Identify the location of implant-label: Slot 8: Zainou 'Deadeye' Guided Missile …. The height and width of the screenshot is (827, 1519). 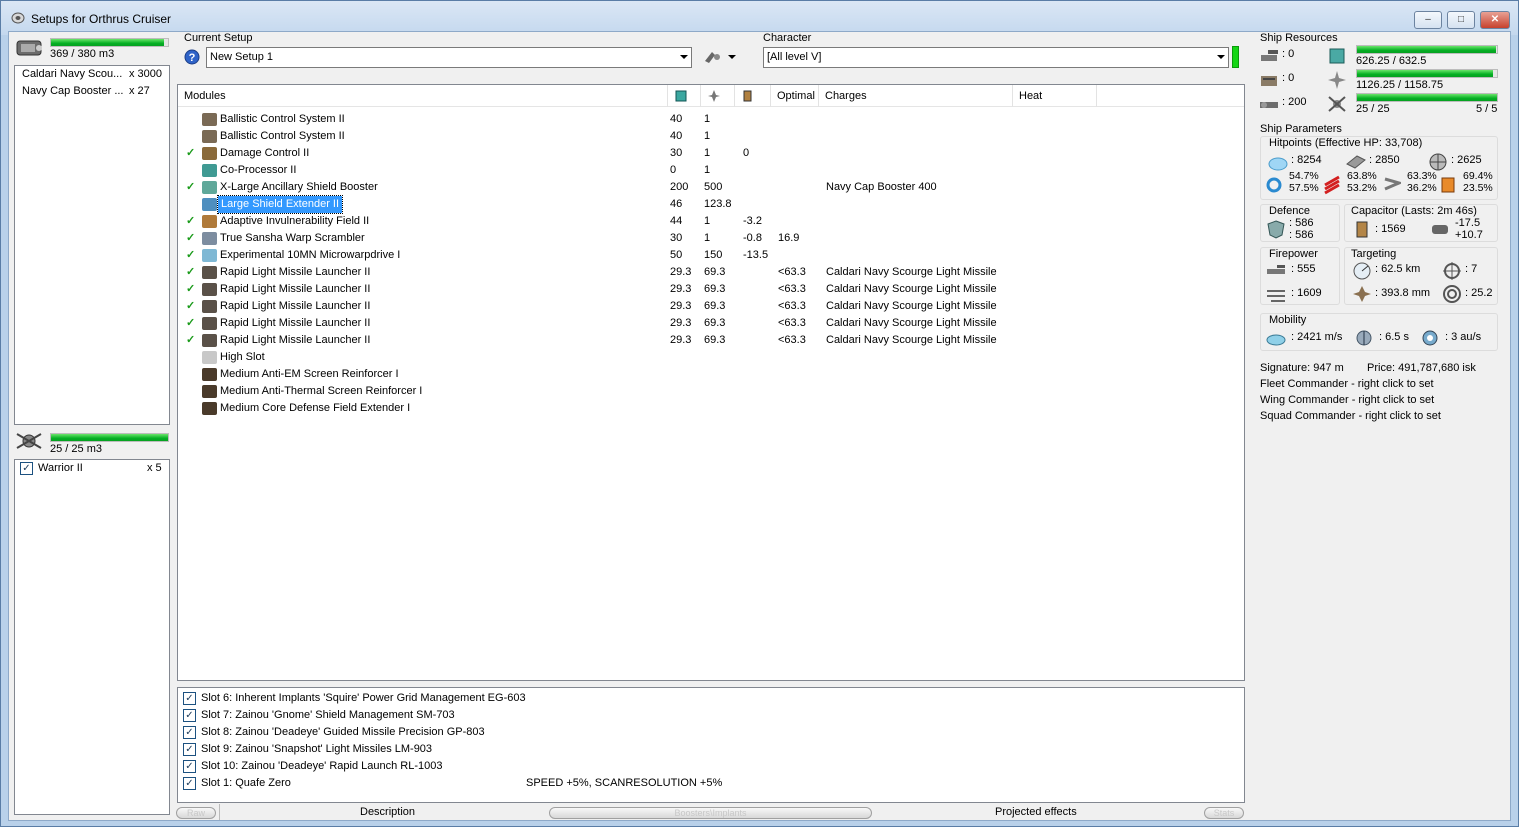
(343, 732).